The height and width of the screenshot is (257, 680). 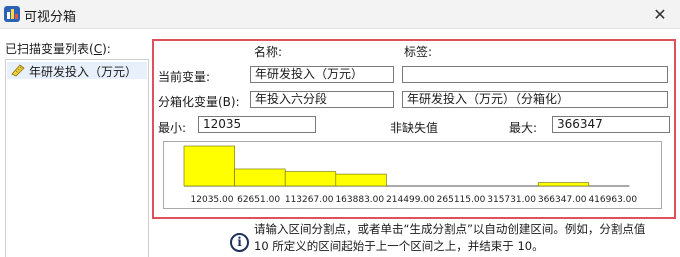 I want to click on x-tick-label: 315731.00, so click(x=511, y=200).